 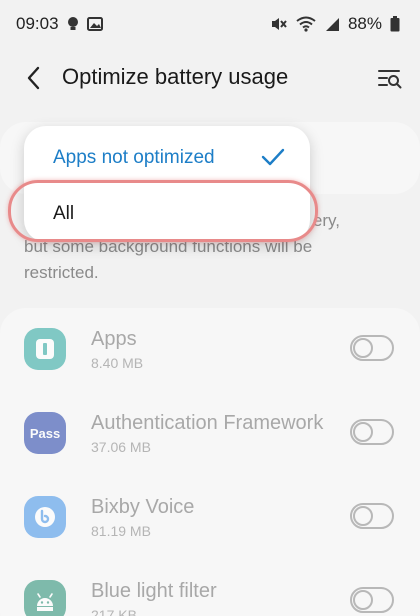 I want to click on app-name: Bixby Voice, so click(x=143, y=507).